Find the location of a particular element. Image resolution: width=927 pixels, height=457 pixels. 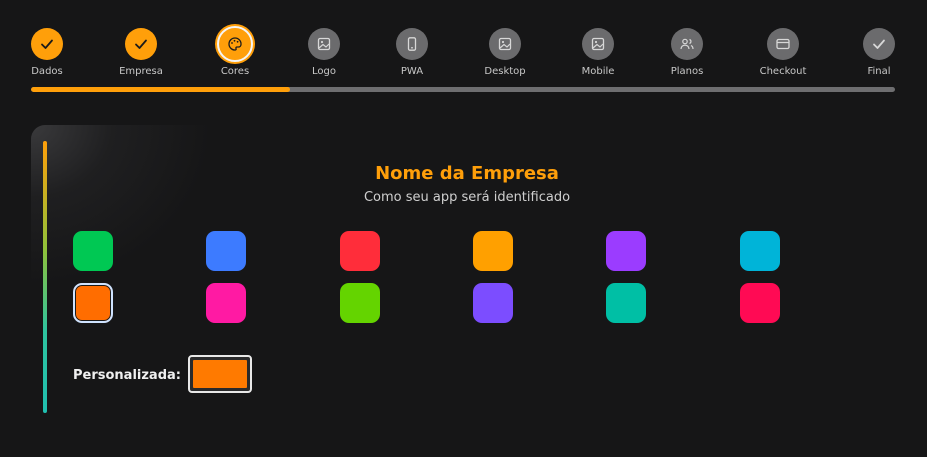

credit-card-icon is located at coordinates (783, 44).